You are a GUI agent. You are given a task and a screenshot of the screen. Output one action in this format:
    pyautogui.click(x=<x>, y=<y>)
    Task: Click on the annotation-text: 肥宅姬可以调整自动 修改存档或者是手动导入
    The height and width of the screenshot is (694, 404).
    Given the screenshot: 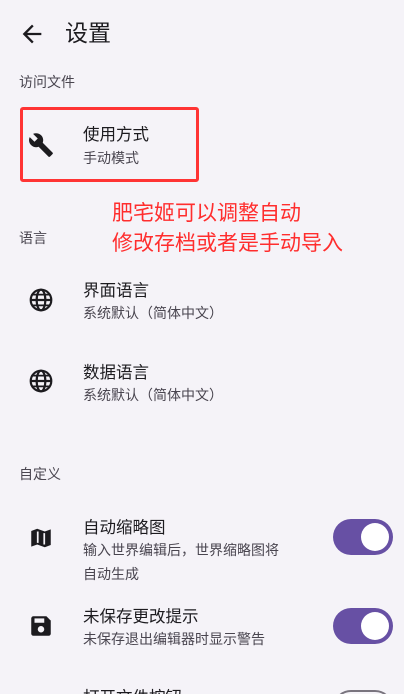 What is the action you would take?
    pyautogui.click(x=227, y=228)
    